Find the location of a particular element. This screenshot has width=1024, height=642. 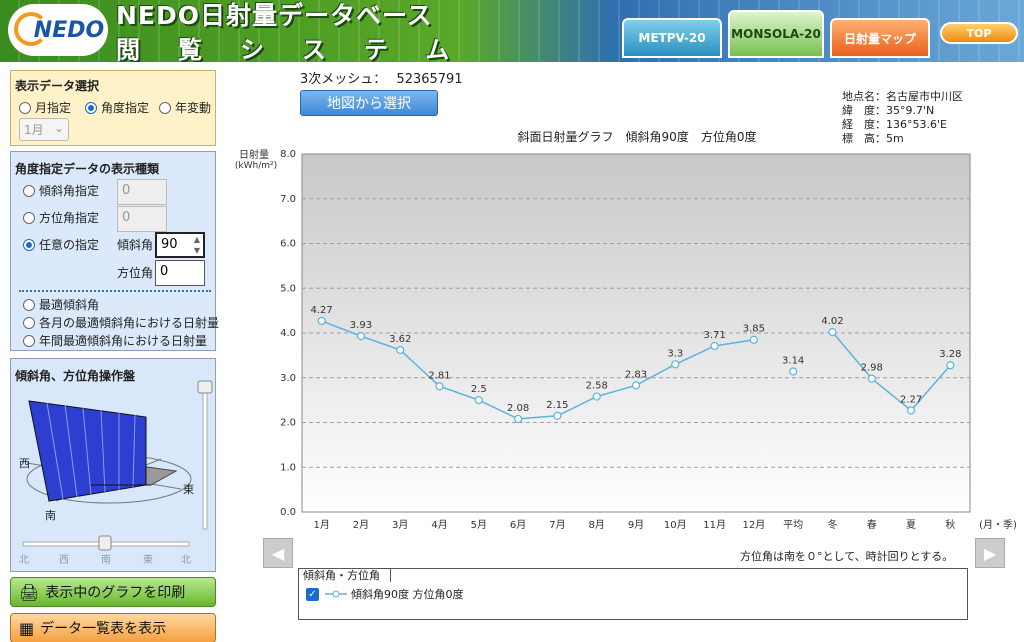

mesh-value: 52365791 is located at coordinates (429, 79).